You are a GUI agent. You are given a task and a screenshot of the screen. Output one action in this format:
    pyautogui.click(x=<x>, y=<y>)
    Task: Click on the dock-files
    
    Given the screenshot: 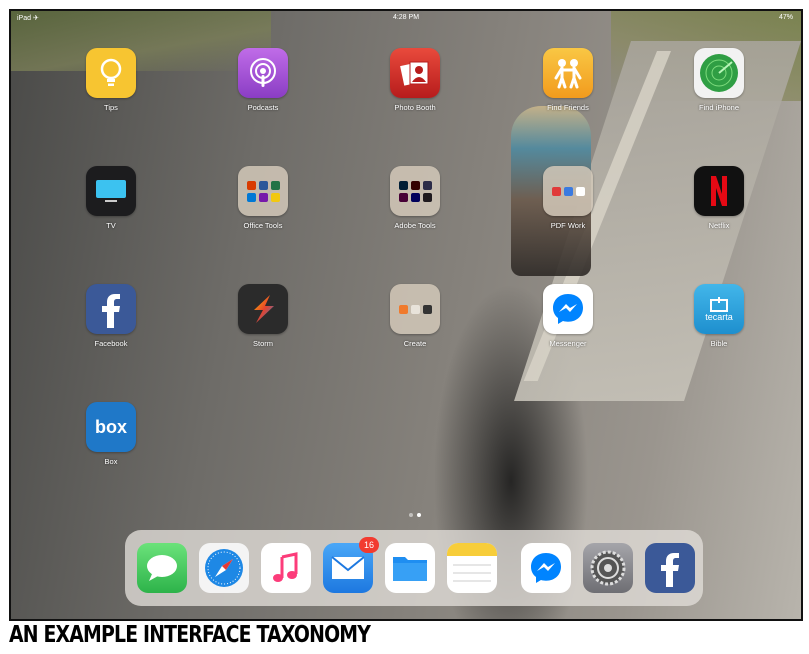 What is the action you would take?
    pyautogui.click(x=410, y=568)
    